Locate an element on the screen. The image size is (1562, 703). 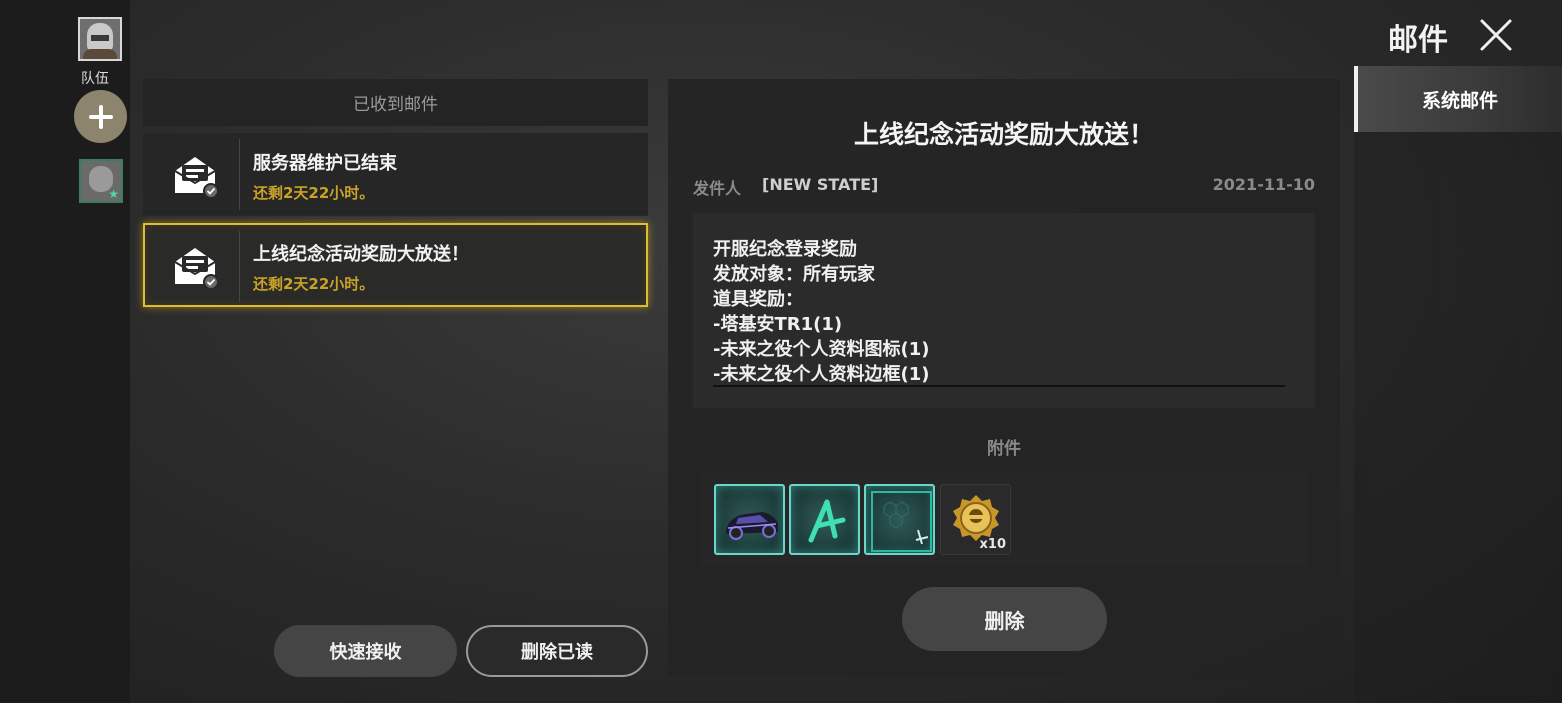
mail-list-item: 服务器维护已结束 还剩2天22小时。 is located at coordinates (395, 174).